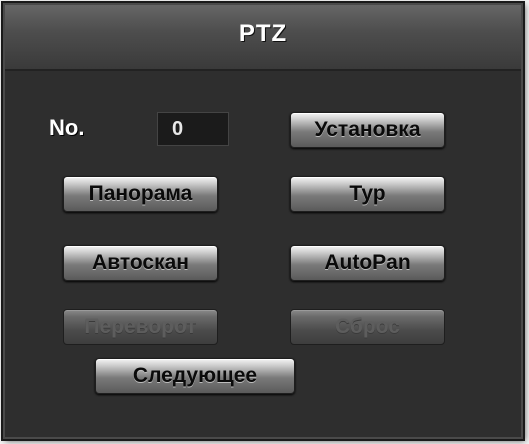  What do you see at coordinates (367, 263) in the screenshot?
I see `autopan-button: AutoPan` at bounding box center [367, 263].